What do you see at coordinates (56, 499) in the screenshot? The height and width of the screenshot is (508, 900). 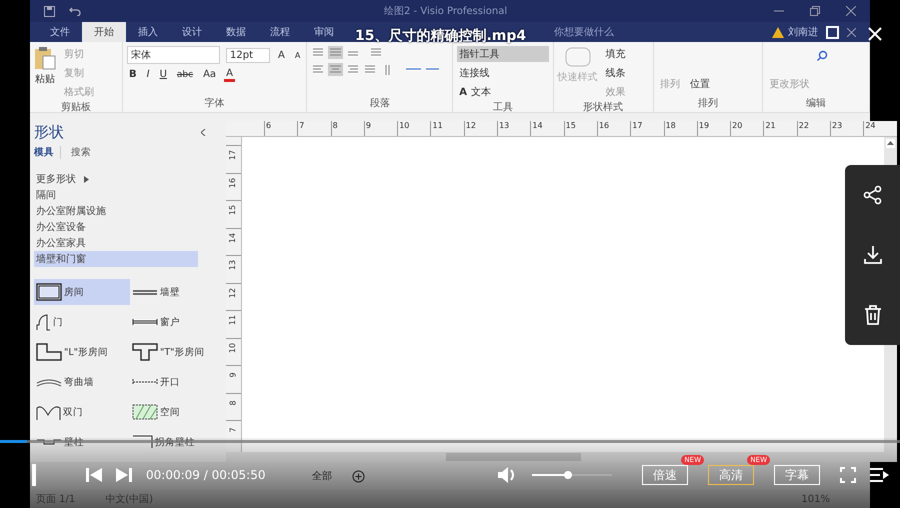 I see `page-status: 页面 1/1` at bounding box center [56, 499].